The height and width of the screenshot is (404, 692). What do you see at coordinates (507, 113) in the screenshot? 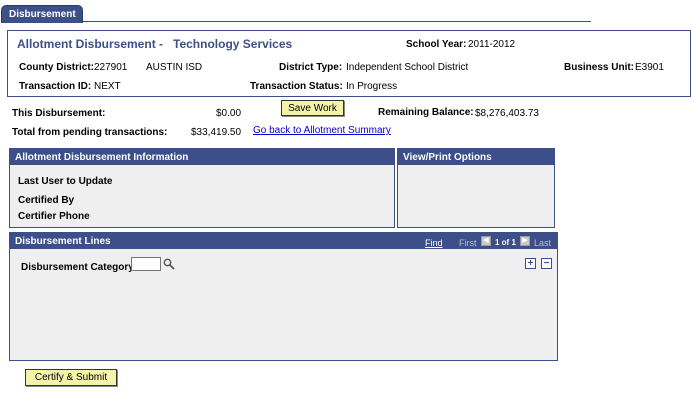
I see `remaining-balance-value: $8,276,403.73` at bounding box center [507, 113].